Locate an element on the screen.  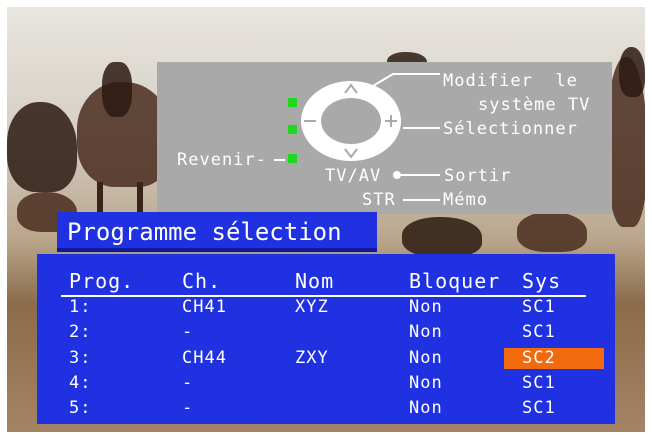
column-header-sys: Sys is located at coordinates (542, 281).